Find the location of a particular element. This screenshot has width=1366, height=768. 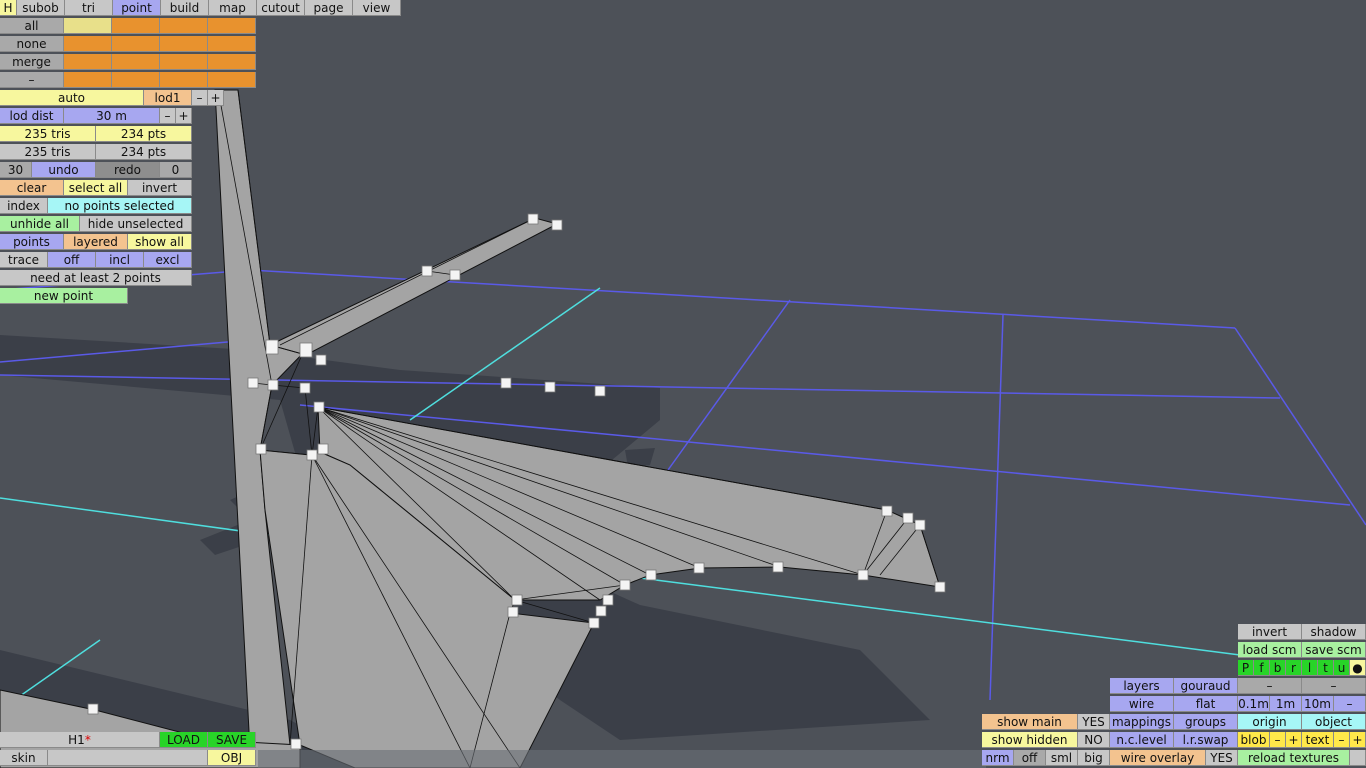

scale-minus-a-button: – is located at coordinates (1270, 686).